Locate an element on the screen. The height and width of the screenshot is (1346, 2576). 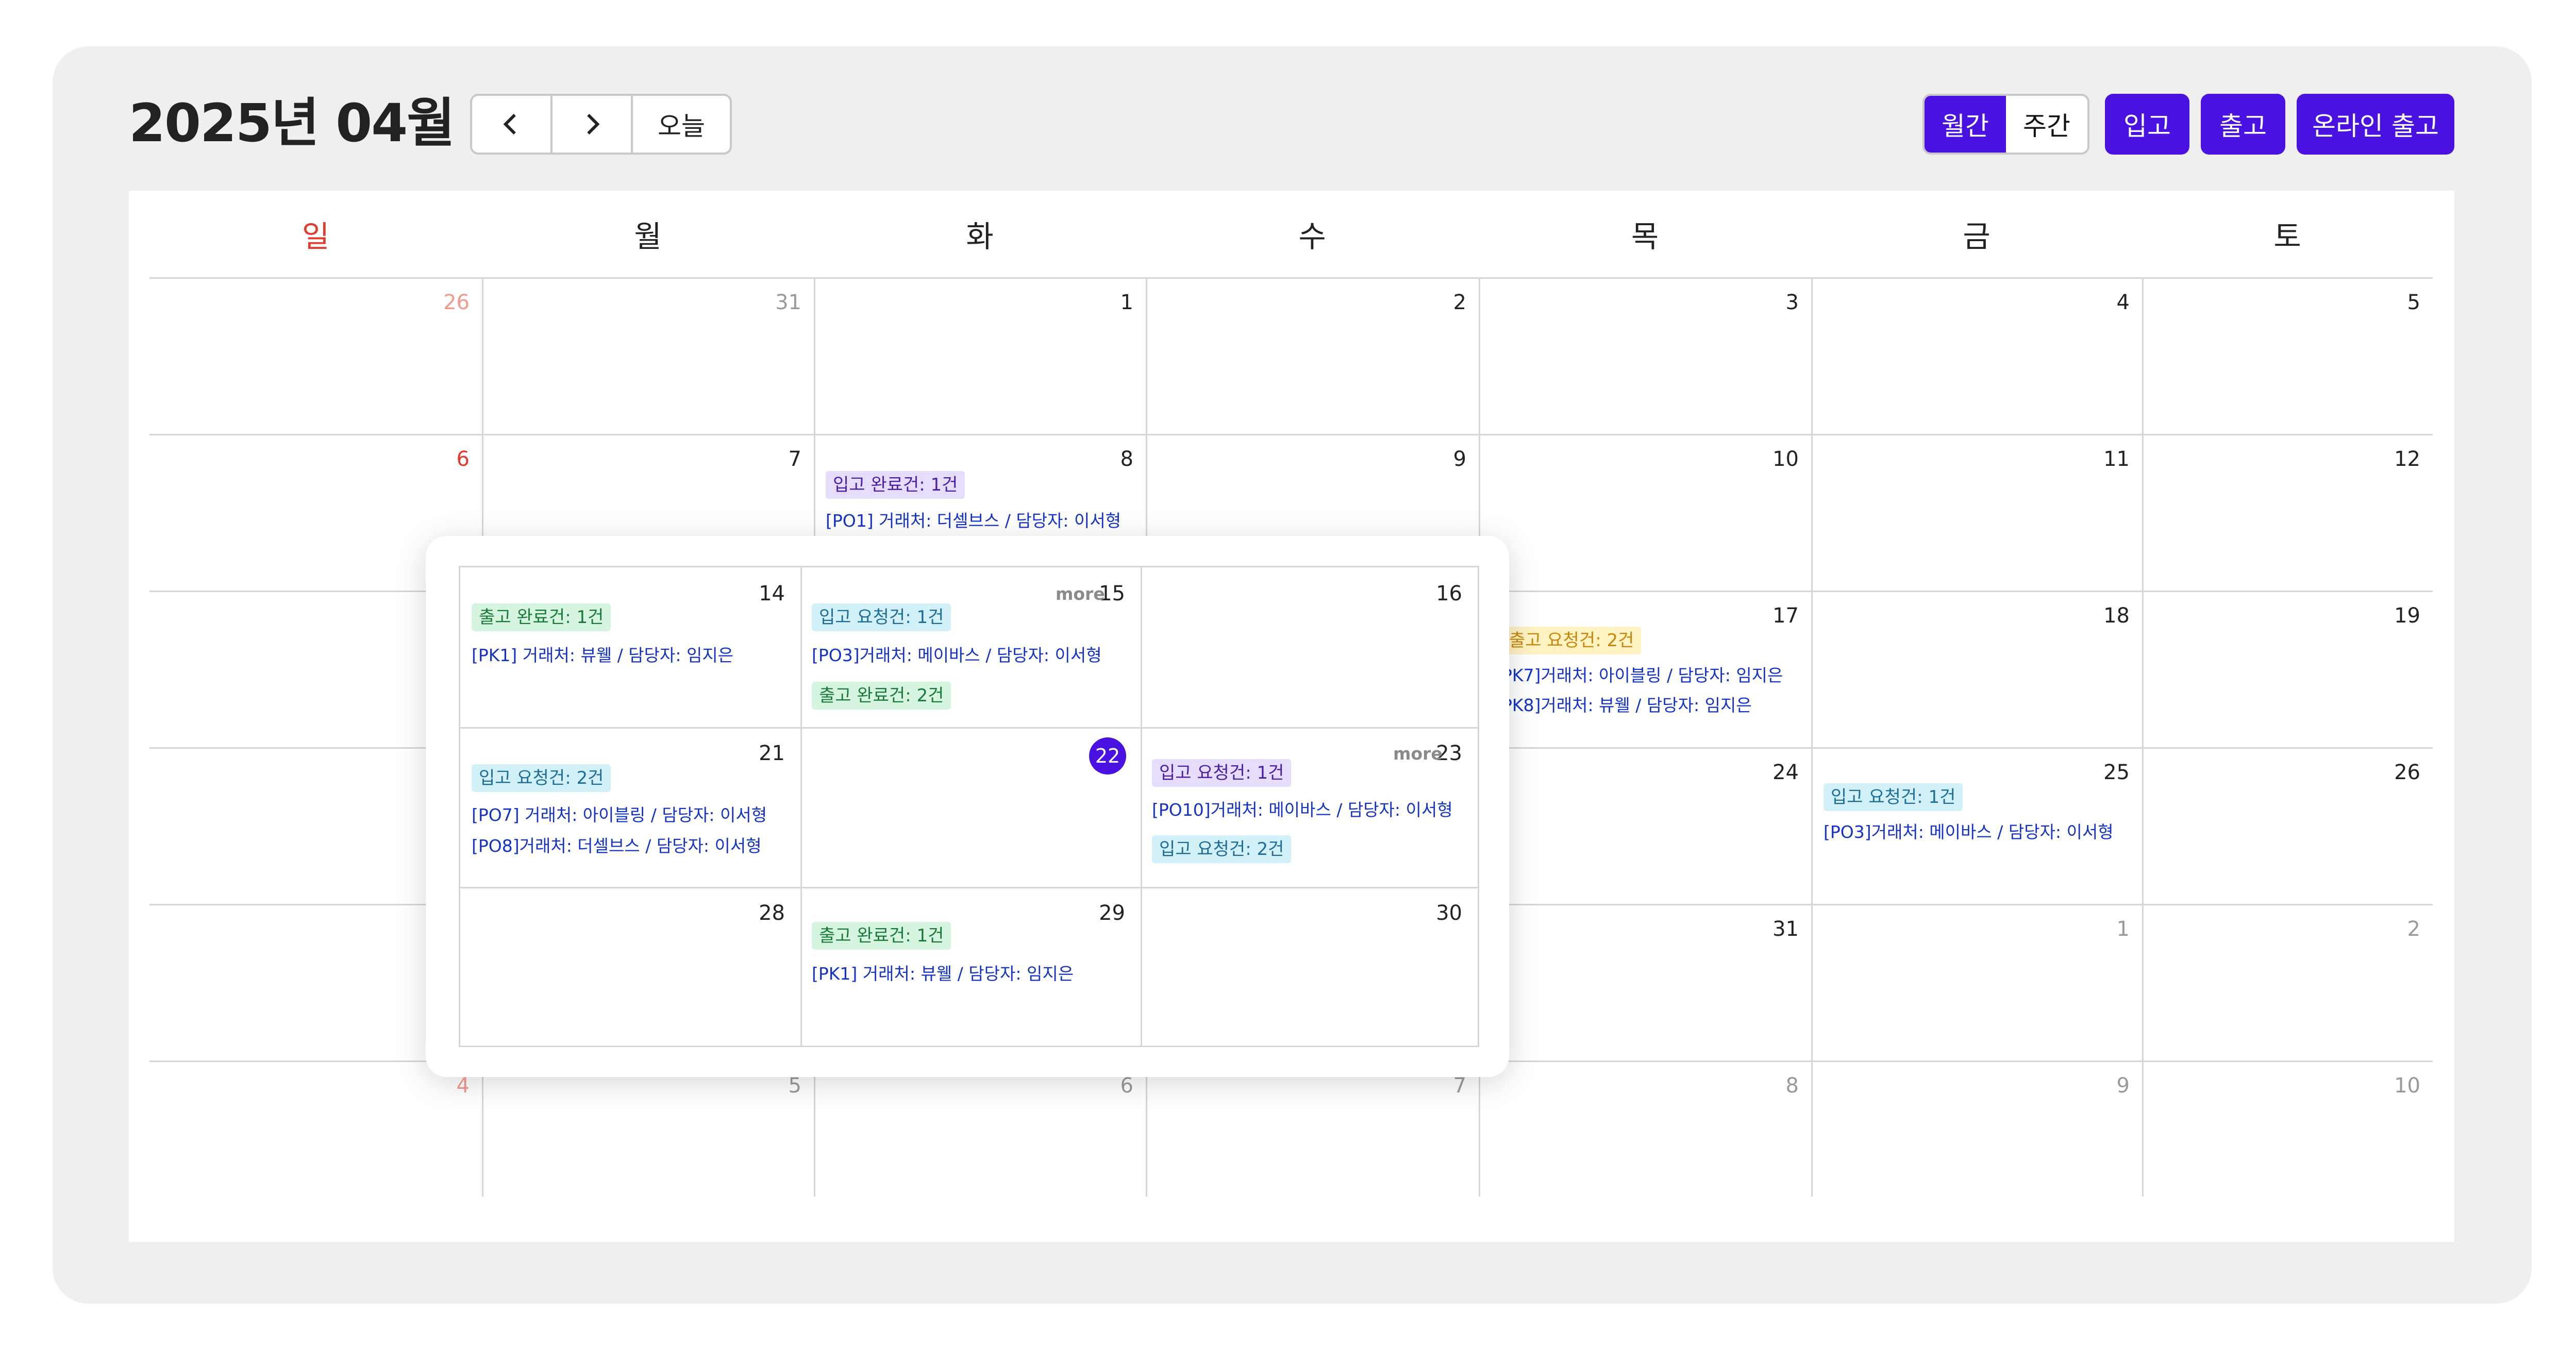
day-number: 24 is located at coordinates (1785, 772).